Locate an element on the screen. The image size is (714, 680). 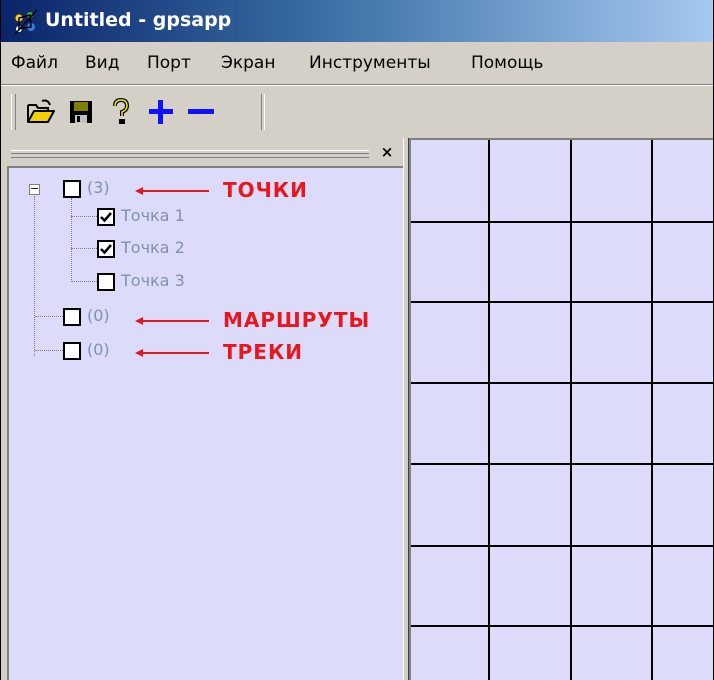
help-button is located at coordinates (121, 112).